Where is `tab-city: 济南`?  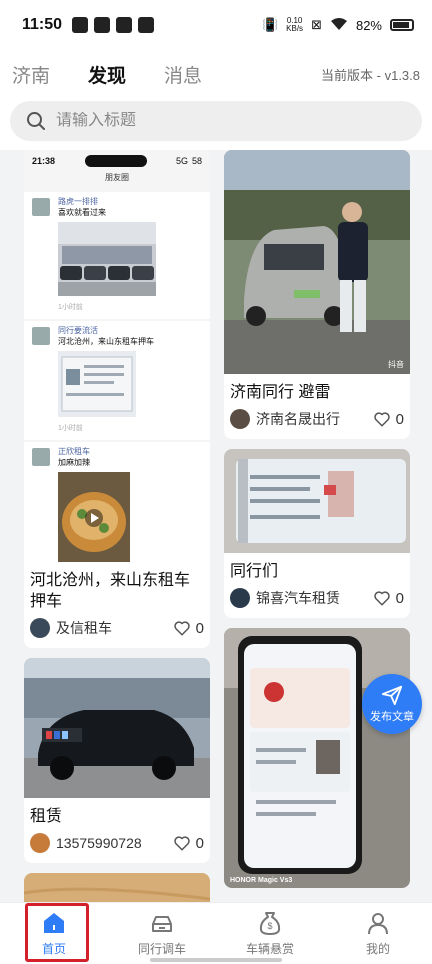 tab-city: 济南 is located at coordinates (31, 74).